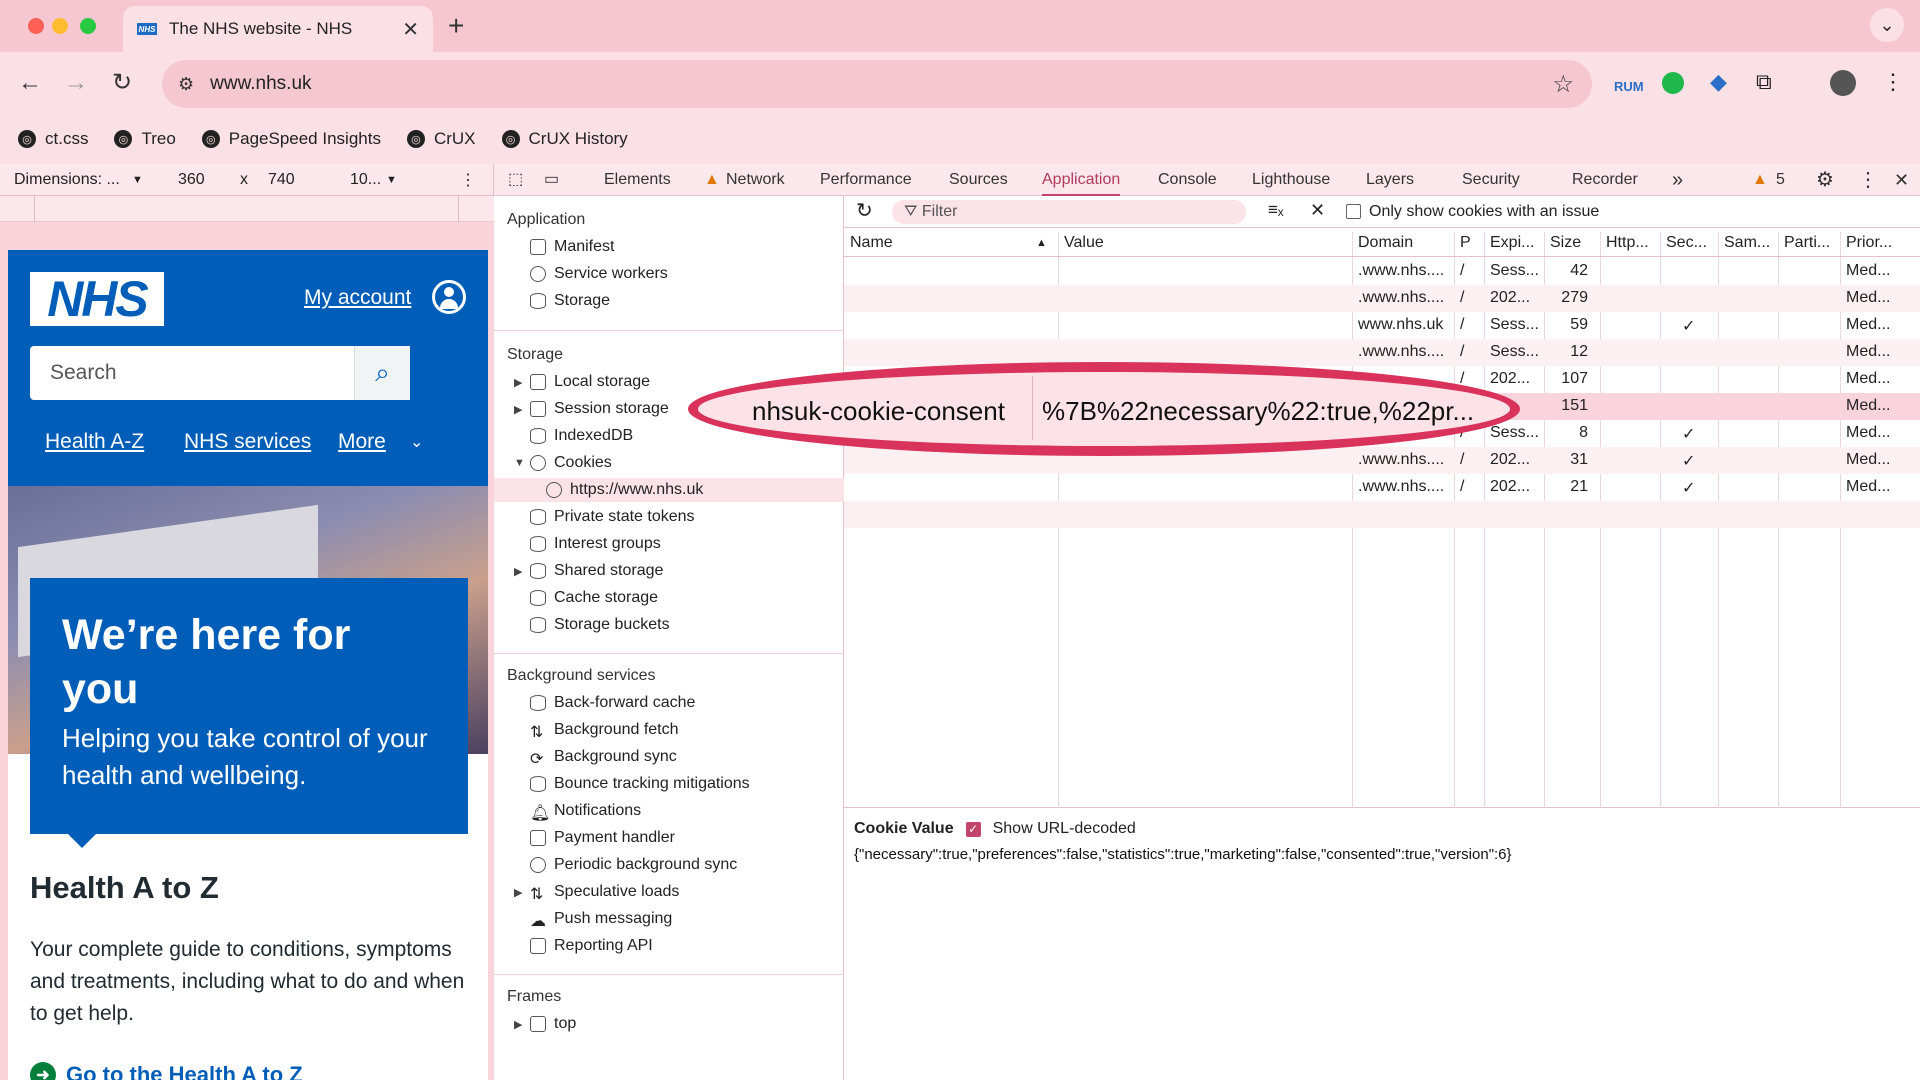 This screenshot has width=1920, height=1080. What do you see at coordinates (871, 243) in the screenshot?
I see `column-header-name: Name` at bounding box center [871, 243].